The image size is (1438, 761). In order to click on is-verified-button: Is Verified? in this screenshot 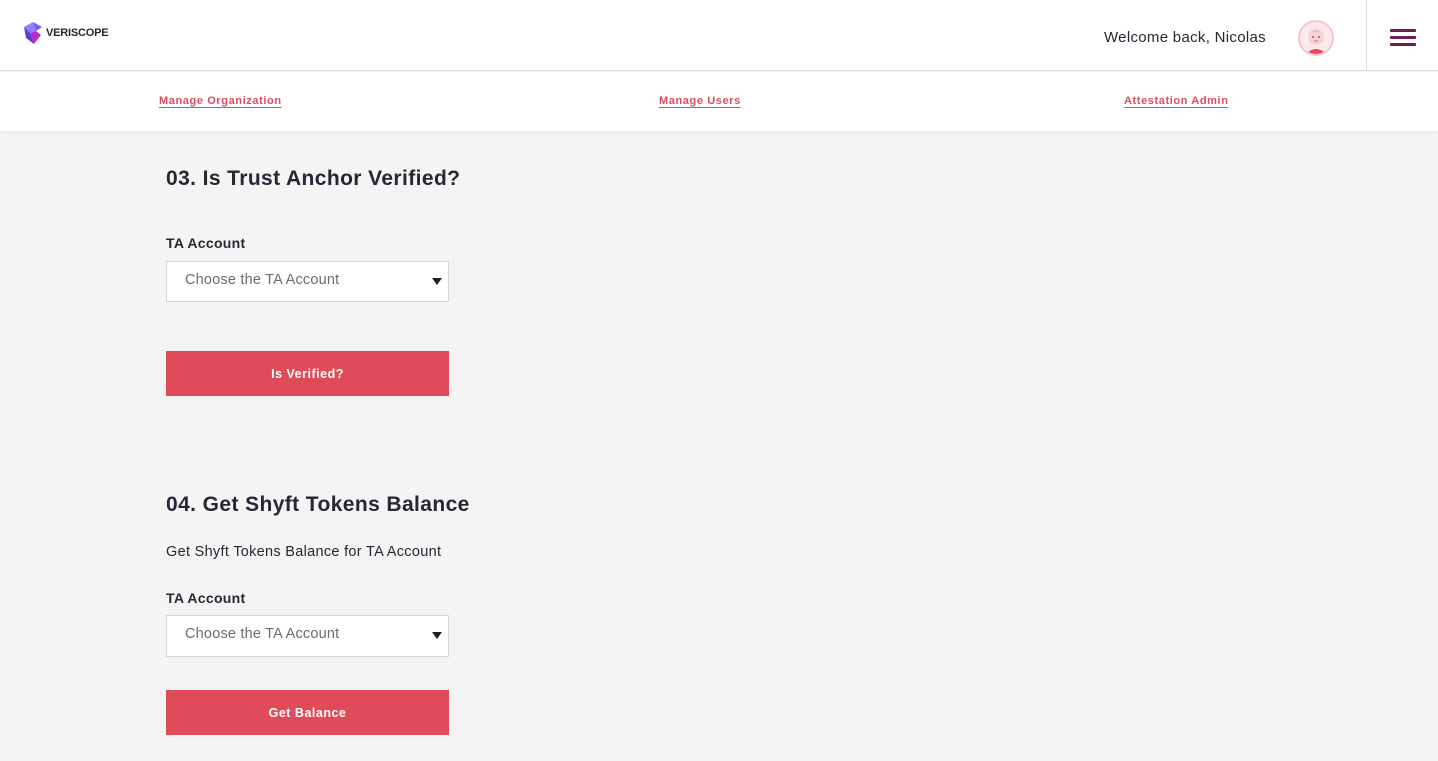, I will do `click(307, 373)`.